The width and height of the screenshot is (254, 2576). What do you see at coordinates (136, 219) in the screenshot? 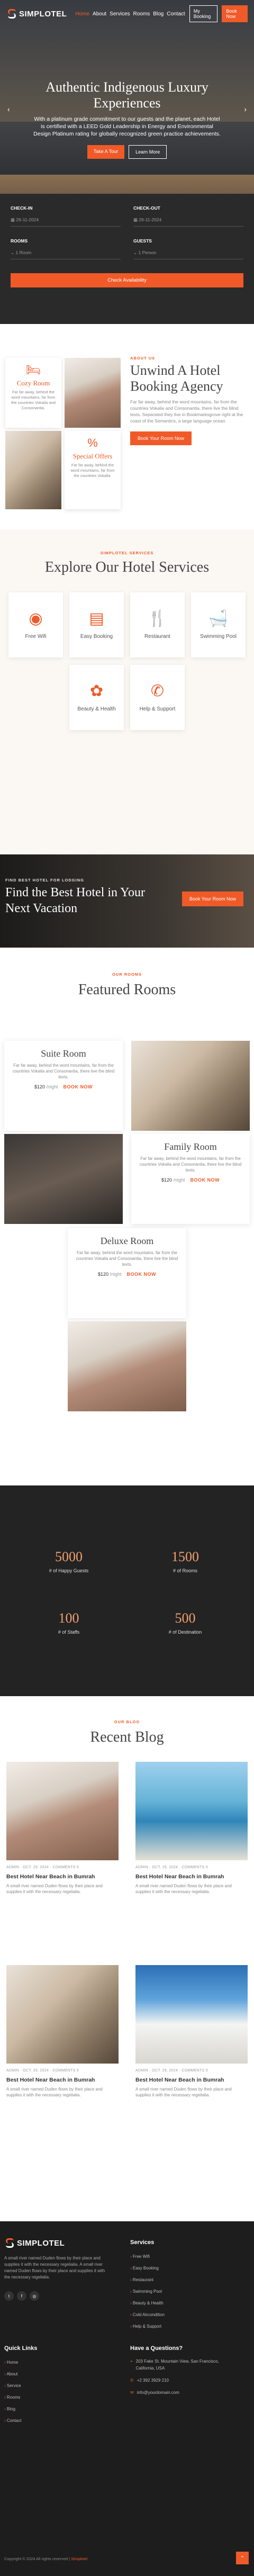
I see `calendar-icon: ▦` at bounding box center [136, 219].